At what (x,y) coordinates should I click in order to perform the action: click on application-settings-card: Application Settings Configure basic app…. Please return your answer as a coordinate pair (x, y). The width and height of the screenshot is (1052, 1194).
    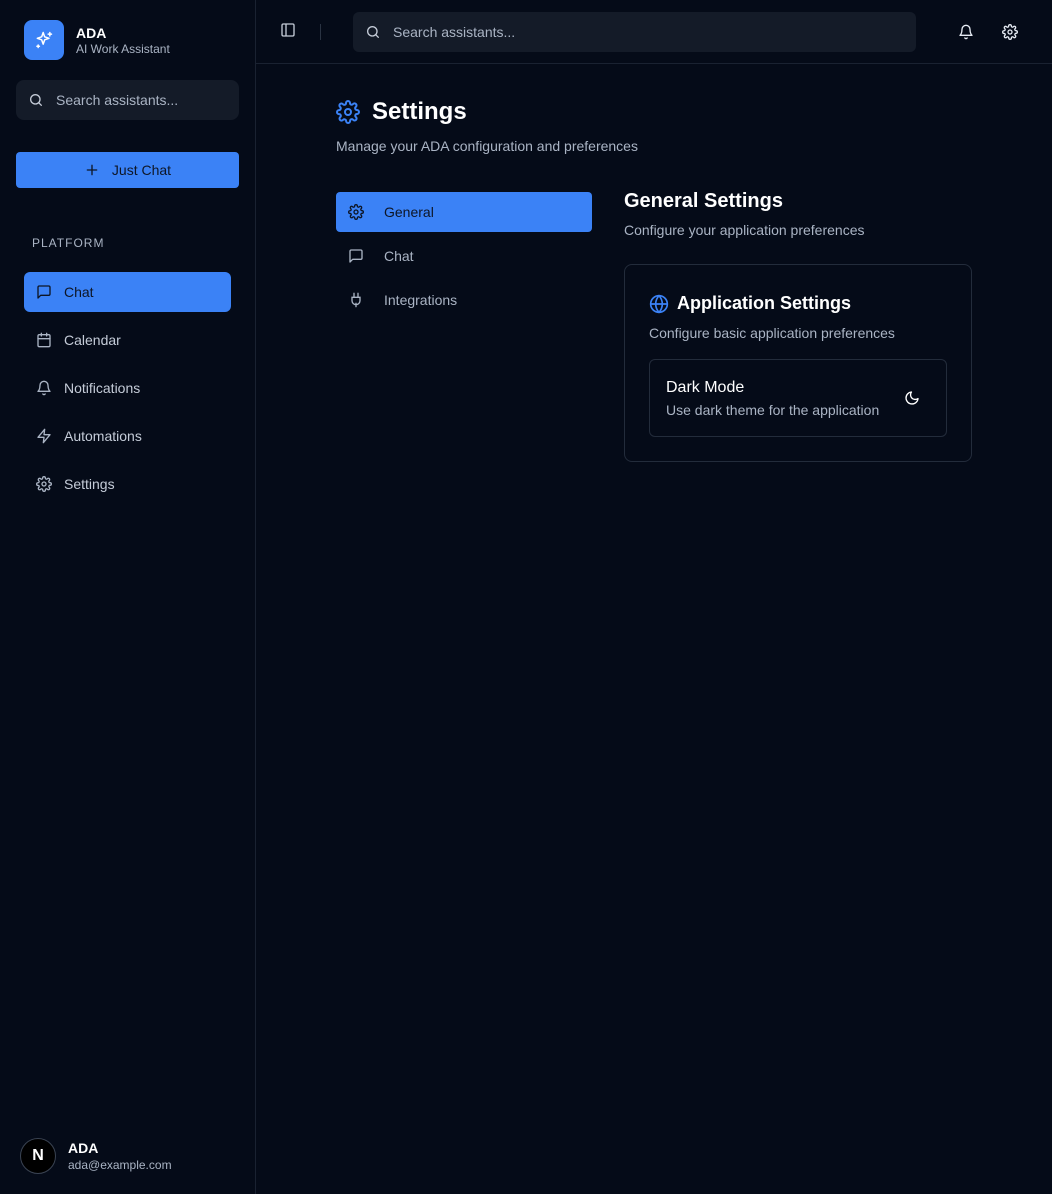
    Looking at the image, I should click on (798, 363).